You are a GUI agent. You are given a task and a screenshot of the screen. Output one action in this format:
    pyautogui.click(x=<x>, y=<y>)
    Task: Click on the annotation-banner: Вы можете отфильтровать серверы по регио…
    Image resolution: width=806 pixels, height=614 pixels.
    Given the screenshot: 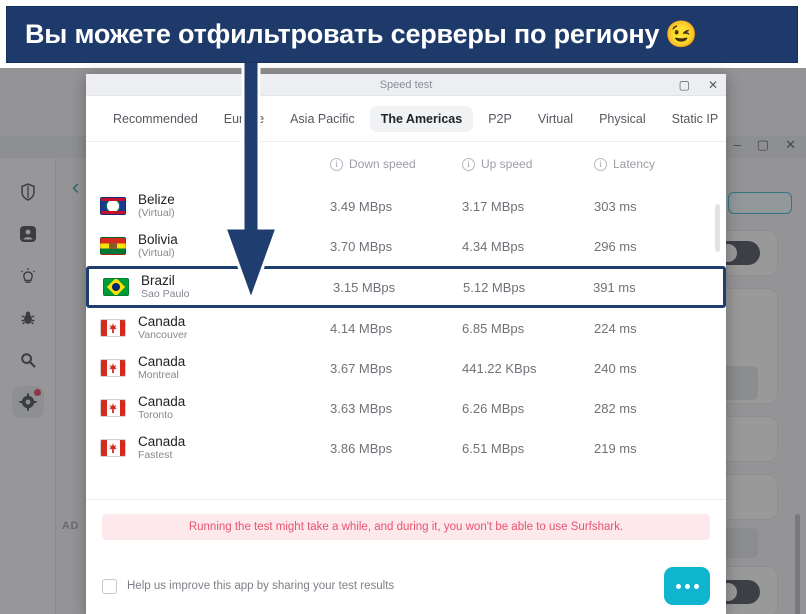 What is the action you would take?
    pyautogui.click(x=402, y=34)
    